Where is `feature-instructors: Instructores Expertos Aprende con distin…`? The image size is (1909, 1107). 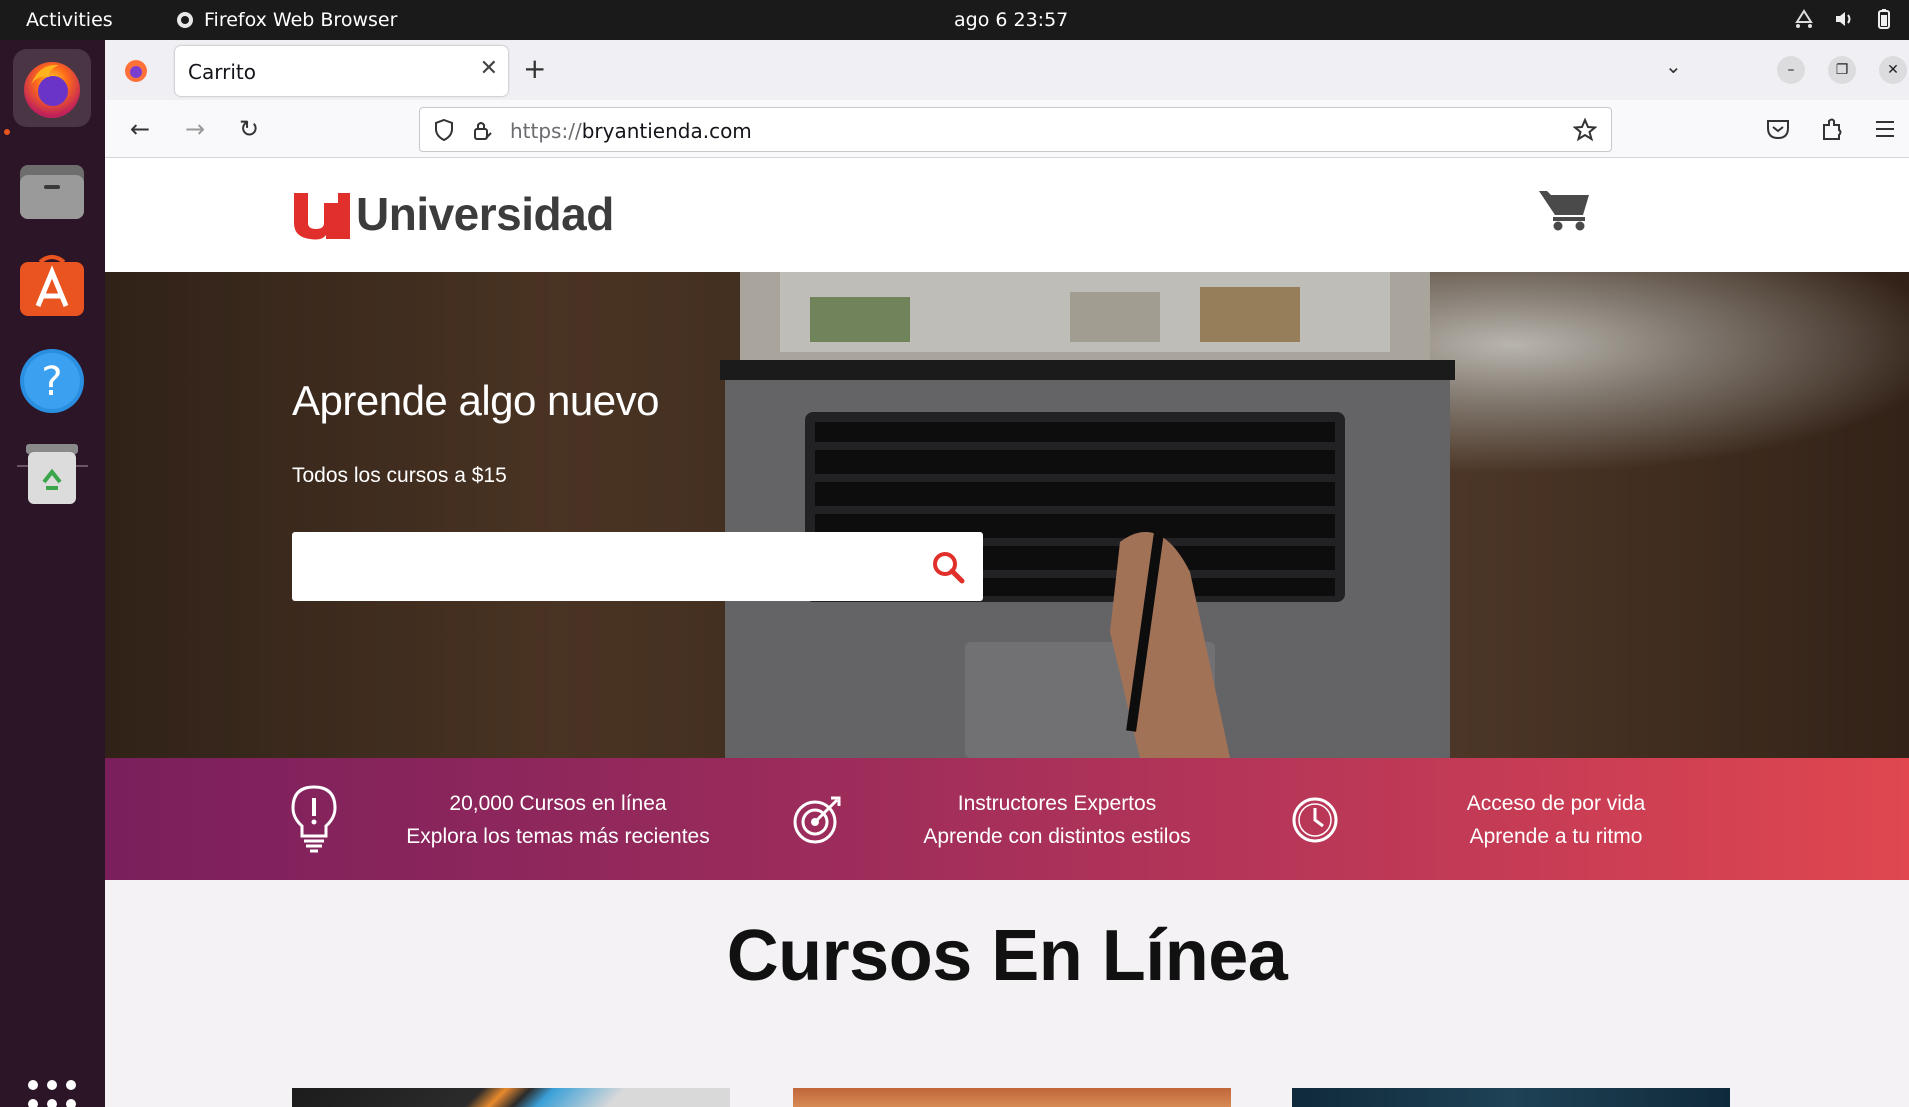 feature-instructors: Instructores Expertos Aprende con distin… is located at coordinates (1057, 820).